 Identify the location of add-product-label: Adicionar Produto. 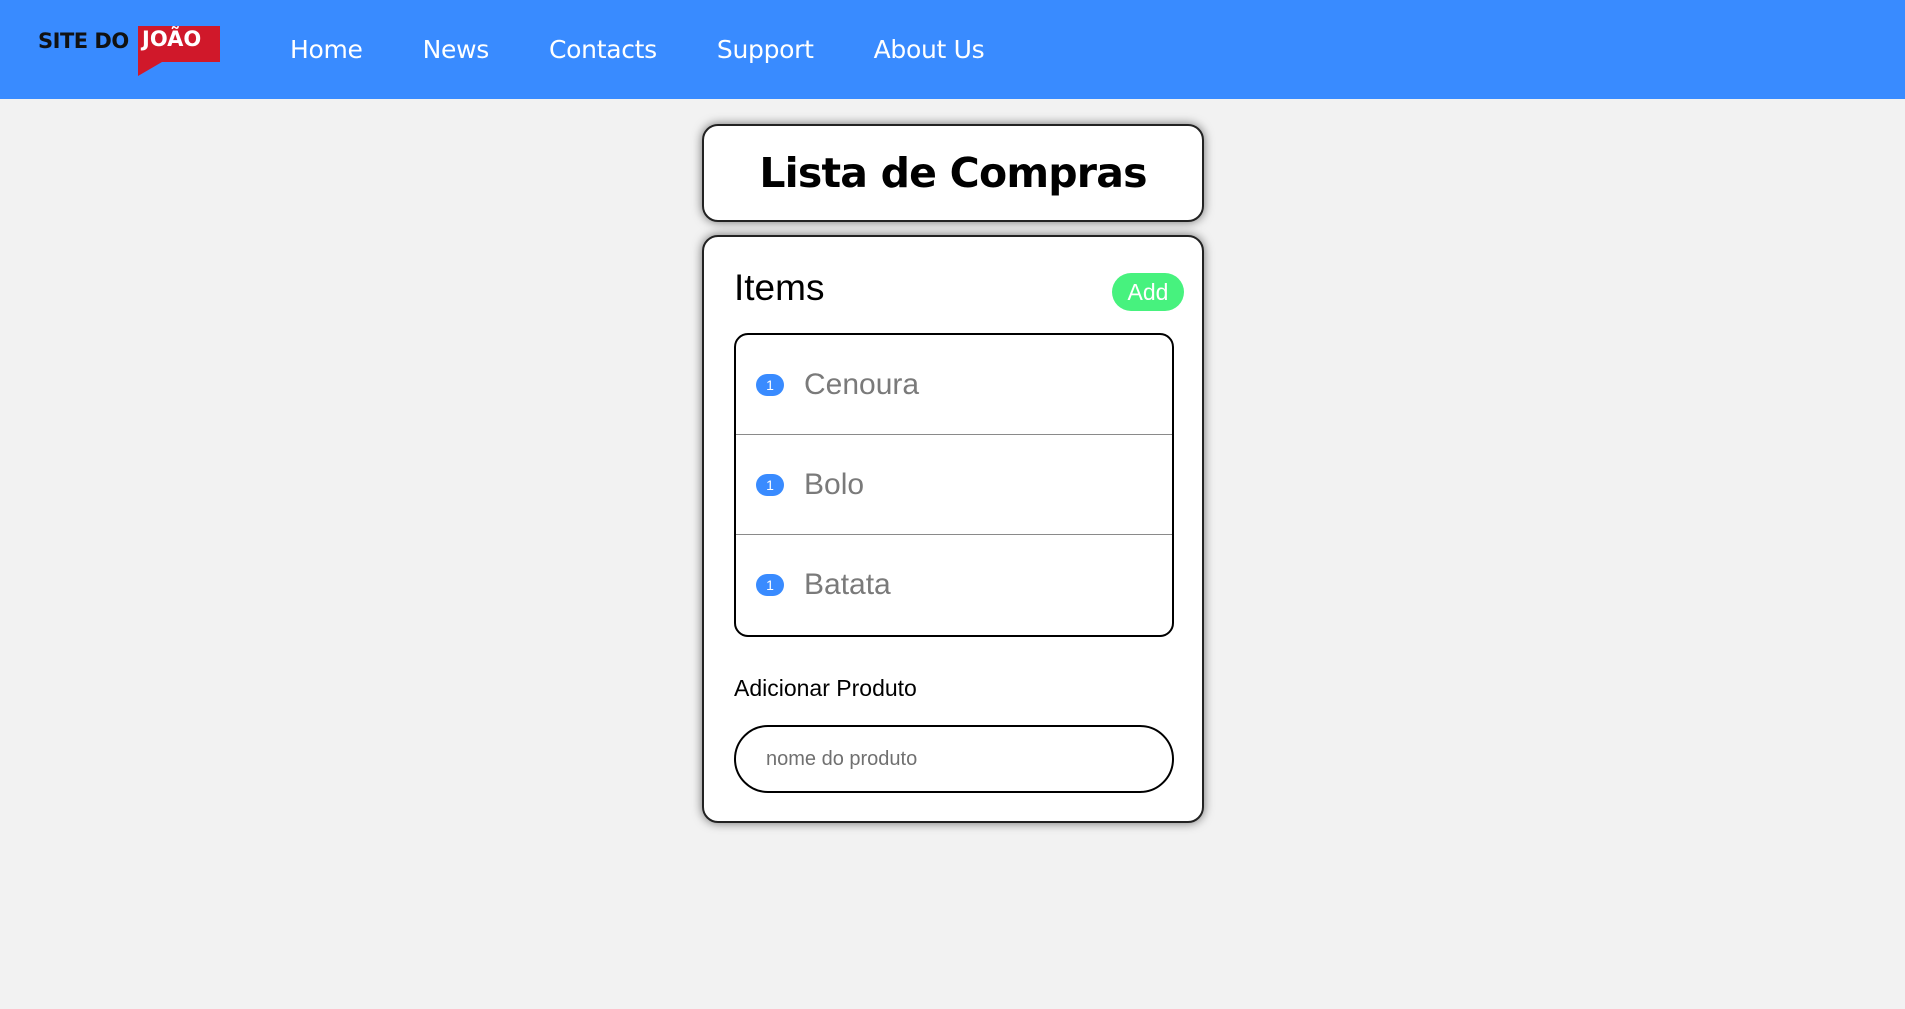
(825, 688).